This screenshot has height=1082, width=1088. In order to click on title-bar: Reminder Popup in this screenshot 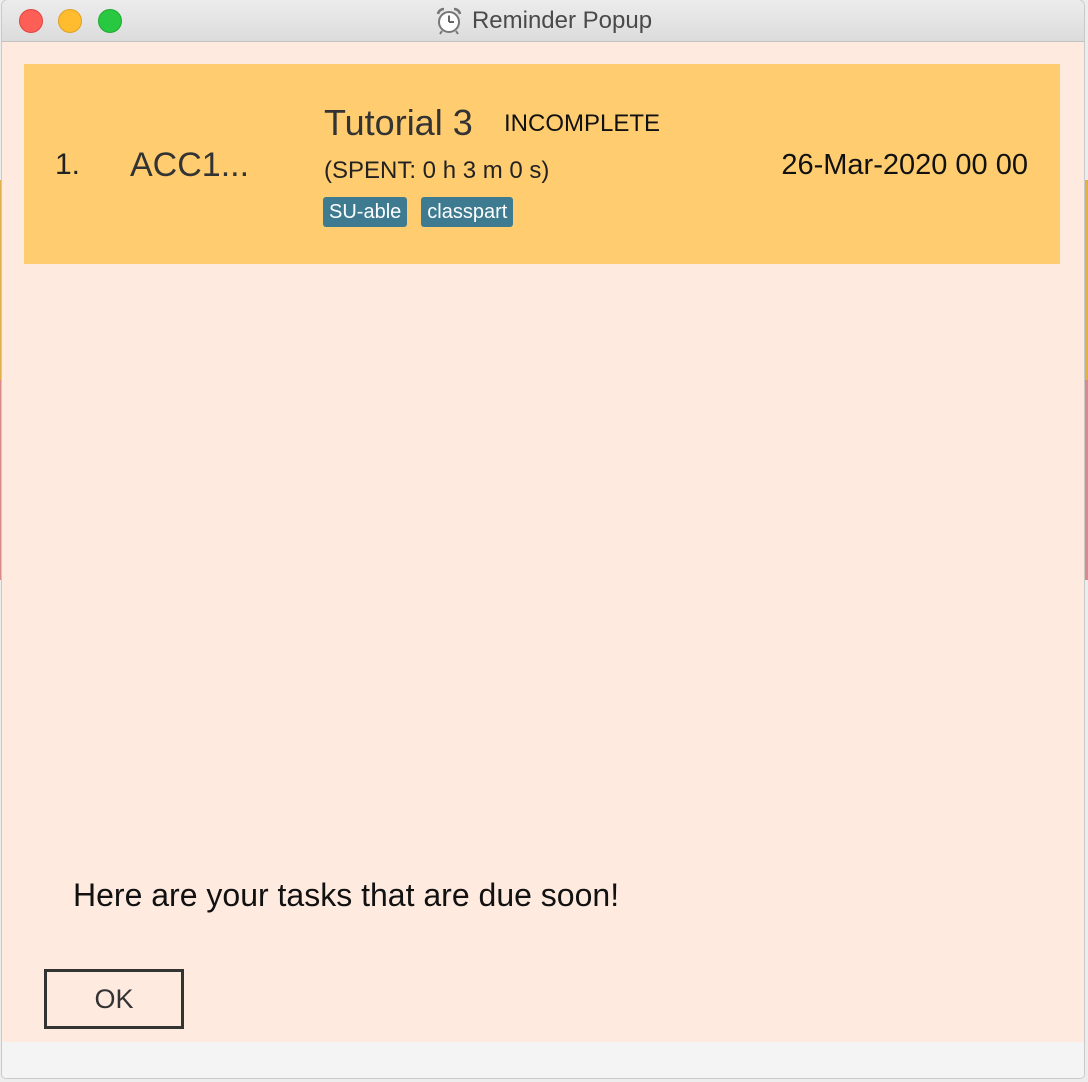, I will do `click(543, 21)`.